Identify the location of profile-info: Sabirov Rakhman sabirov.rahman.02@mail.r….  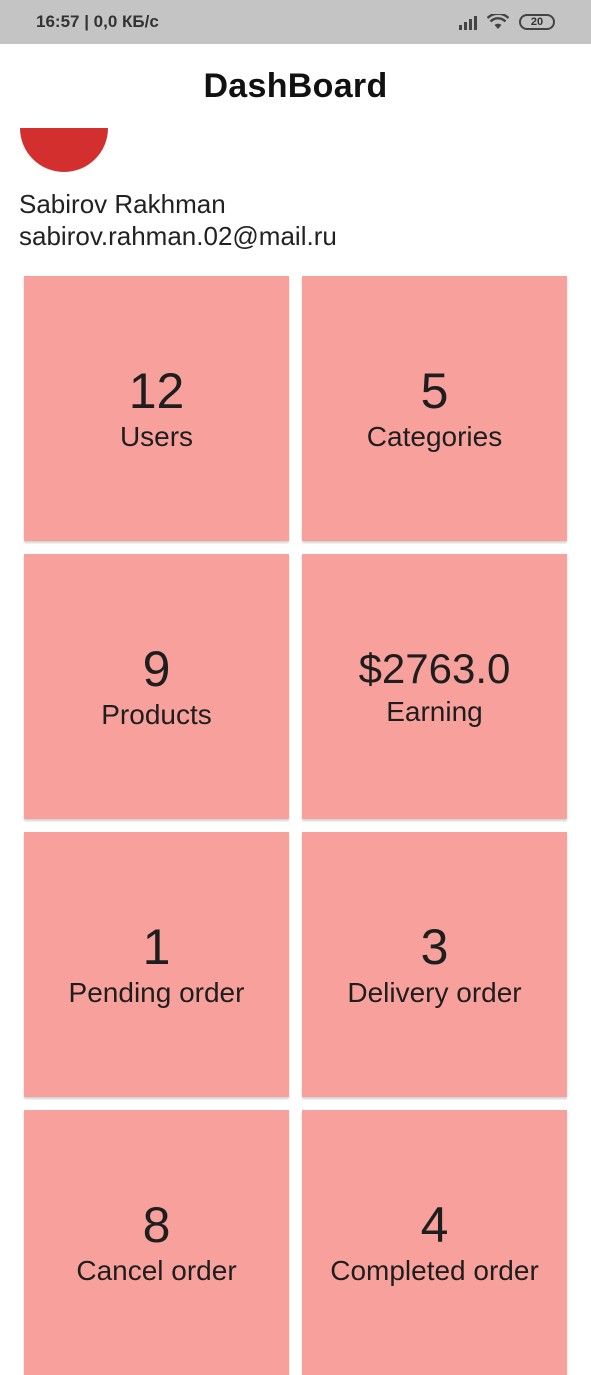
(178, 220).